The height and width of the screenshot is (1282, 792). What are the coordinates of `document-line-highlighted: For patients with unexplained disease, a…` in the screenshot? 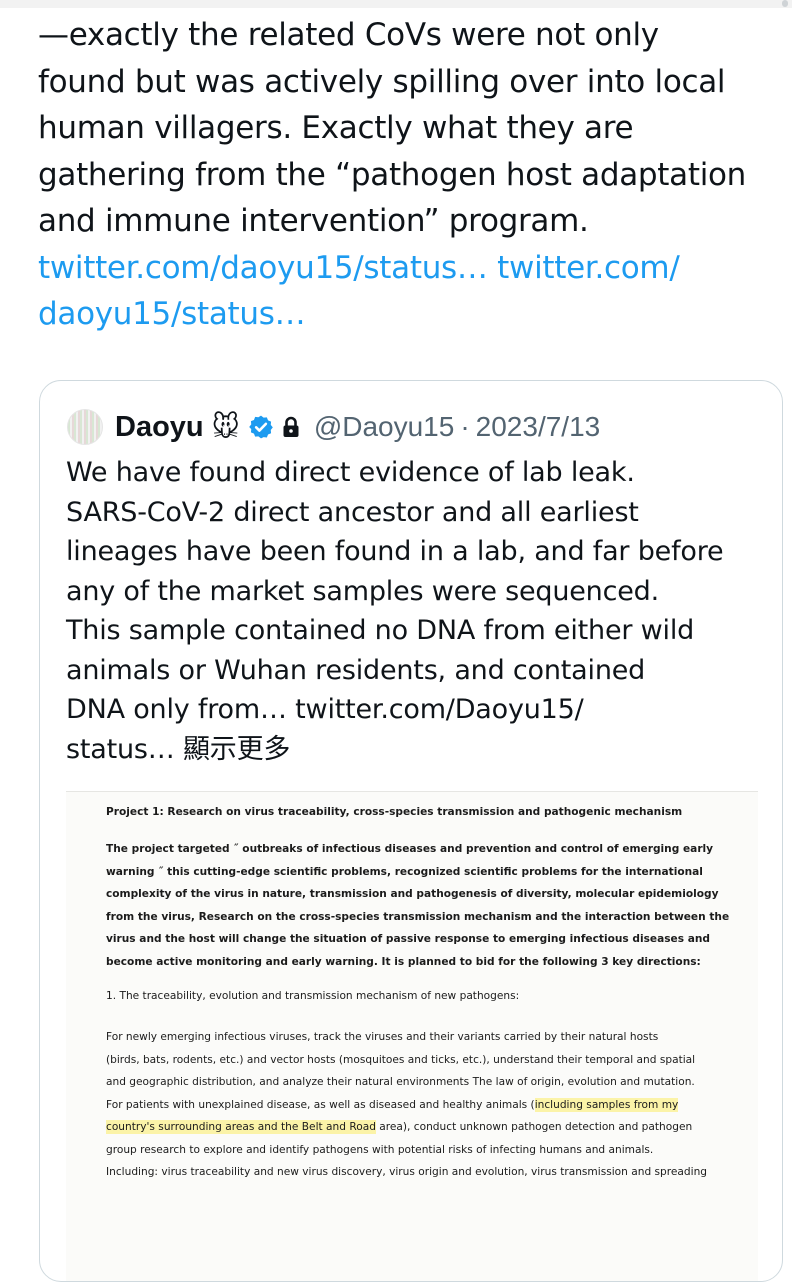 It's located at (406, 1105).